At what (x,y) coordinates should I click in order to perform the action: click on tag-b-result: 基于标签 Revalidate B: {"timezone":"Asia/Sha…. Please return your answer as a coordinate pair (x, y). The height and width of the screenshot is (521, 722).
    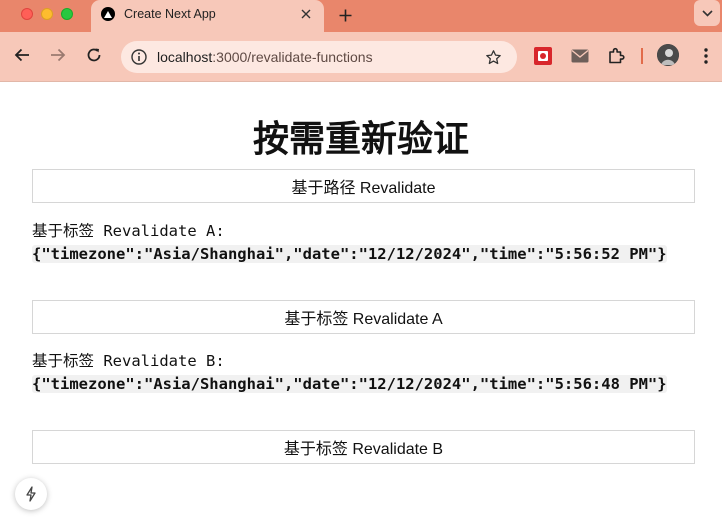
    Looking at the image, I should click on (362, 373).